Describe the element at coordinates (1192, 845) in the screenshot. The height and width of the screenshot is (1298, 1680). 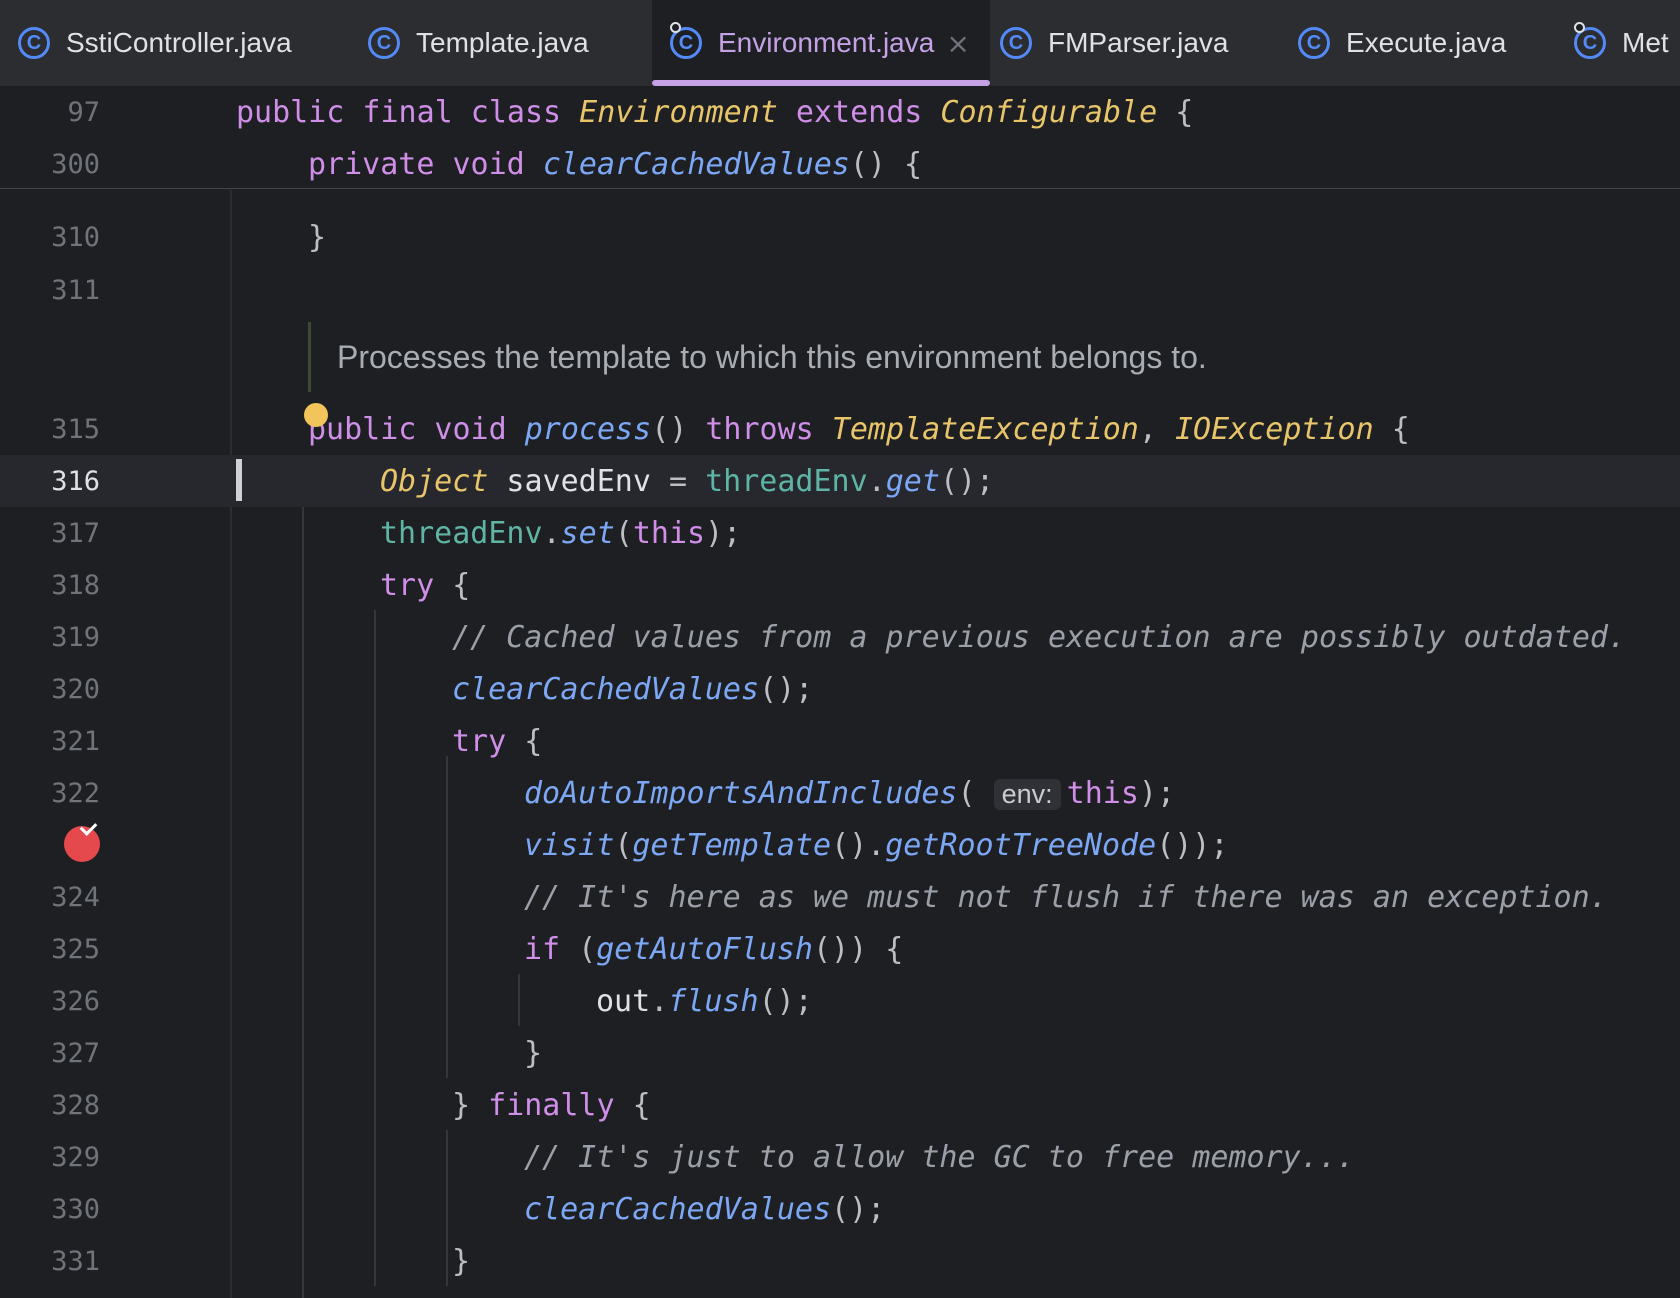
I see `code-token: ());` at that location.